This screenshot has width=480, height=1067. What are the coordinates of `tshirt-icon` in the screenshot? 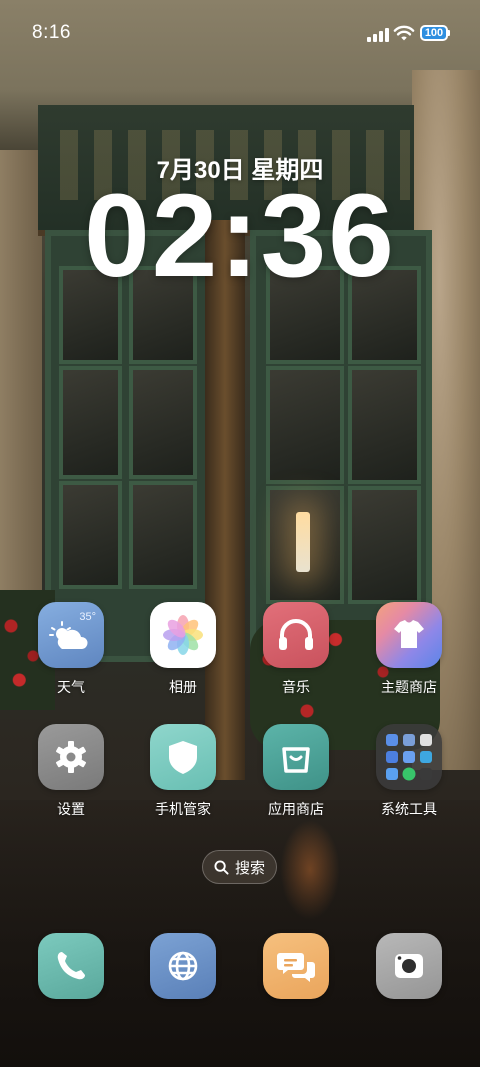 It's located at (409, 635).